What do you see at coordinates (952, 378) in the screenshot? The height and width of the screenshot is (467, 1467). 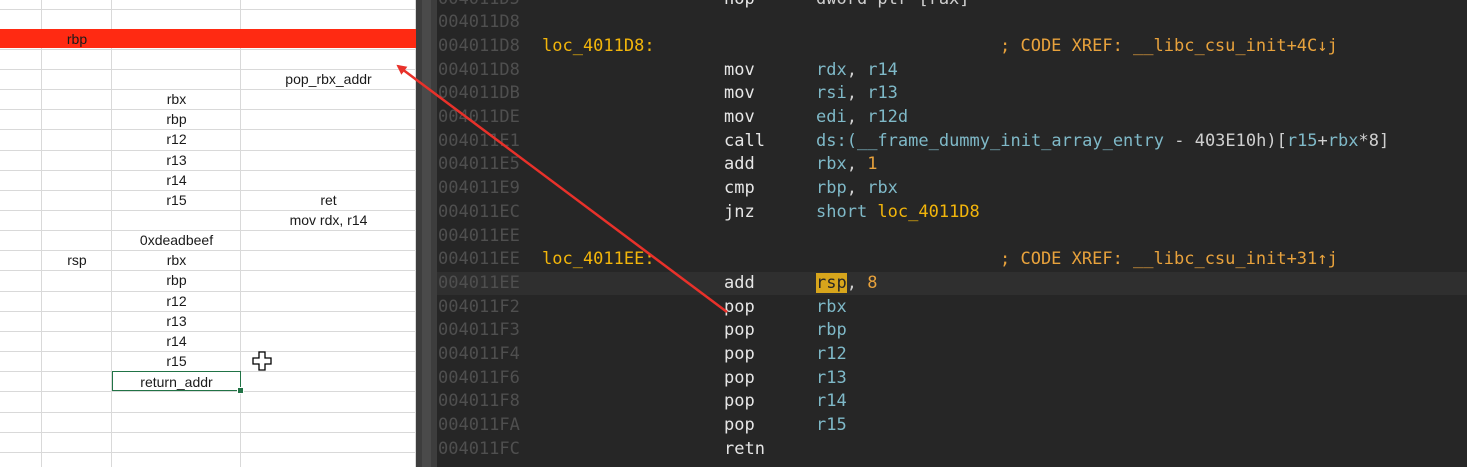 I see `code-line: 004011F6 pop r13` at bounding box center [952, 378].